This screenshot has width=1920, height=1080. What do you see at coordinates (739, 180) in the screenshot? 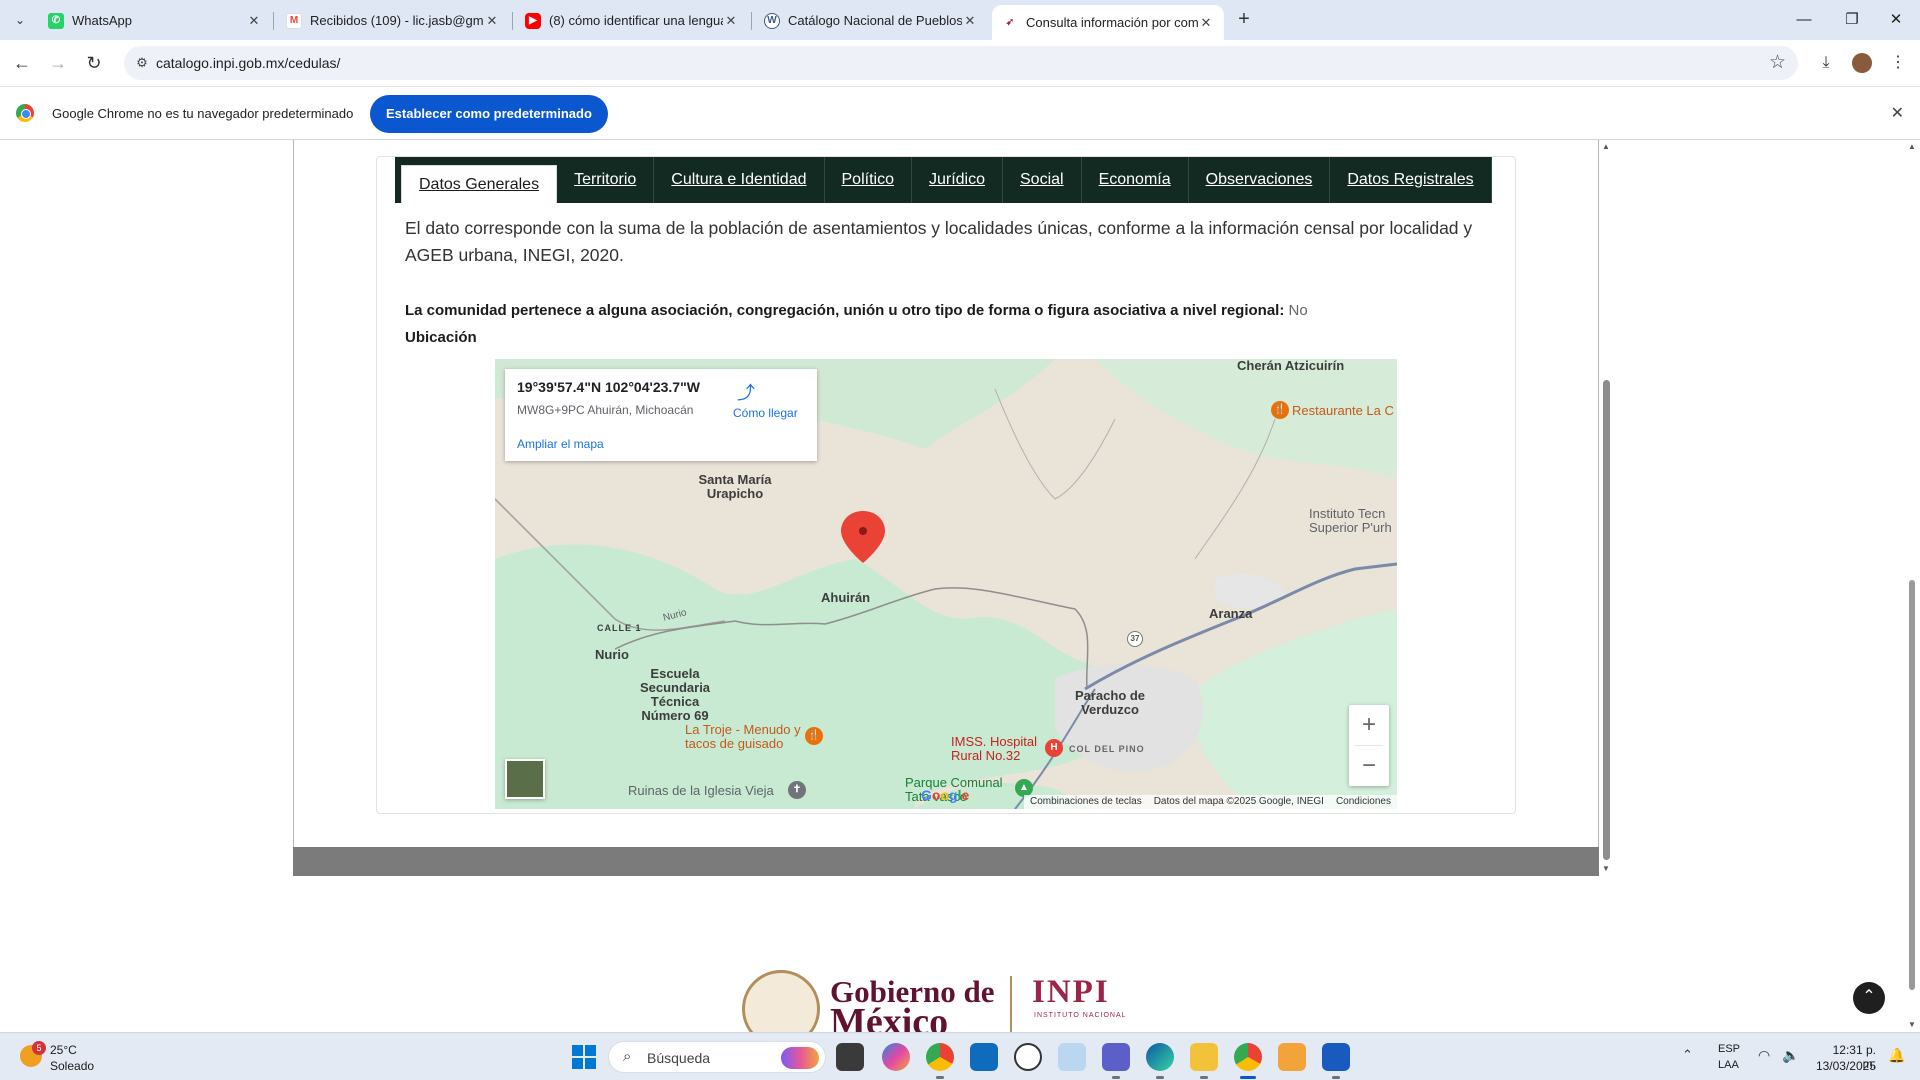
I see `tab-cultura-identidad: Cultura e Identidad` at bounding box center [739, 180].